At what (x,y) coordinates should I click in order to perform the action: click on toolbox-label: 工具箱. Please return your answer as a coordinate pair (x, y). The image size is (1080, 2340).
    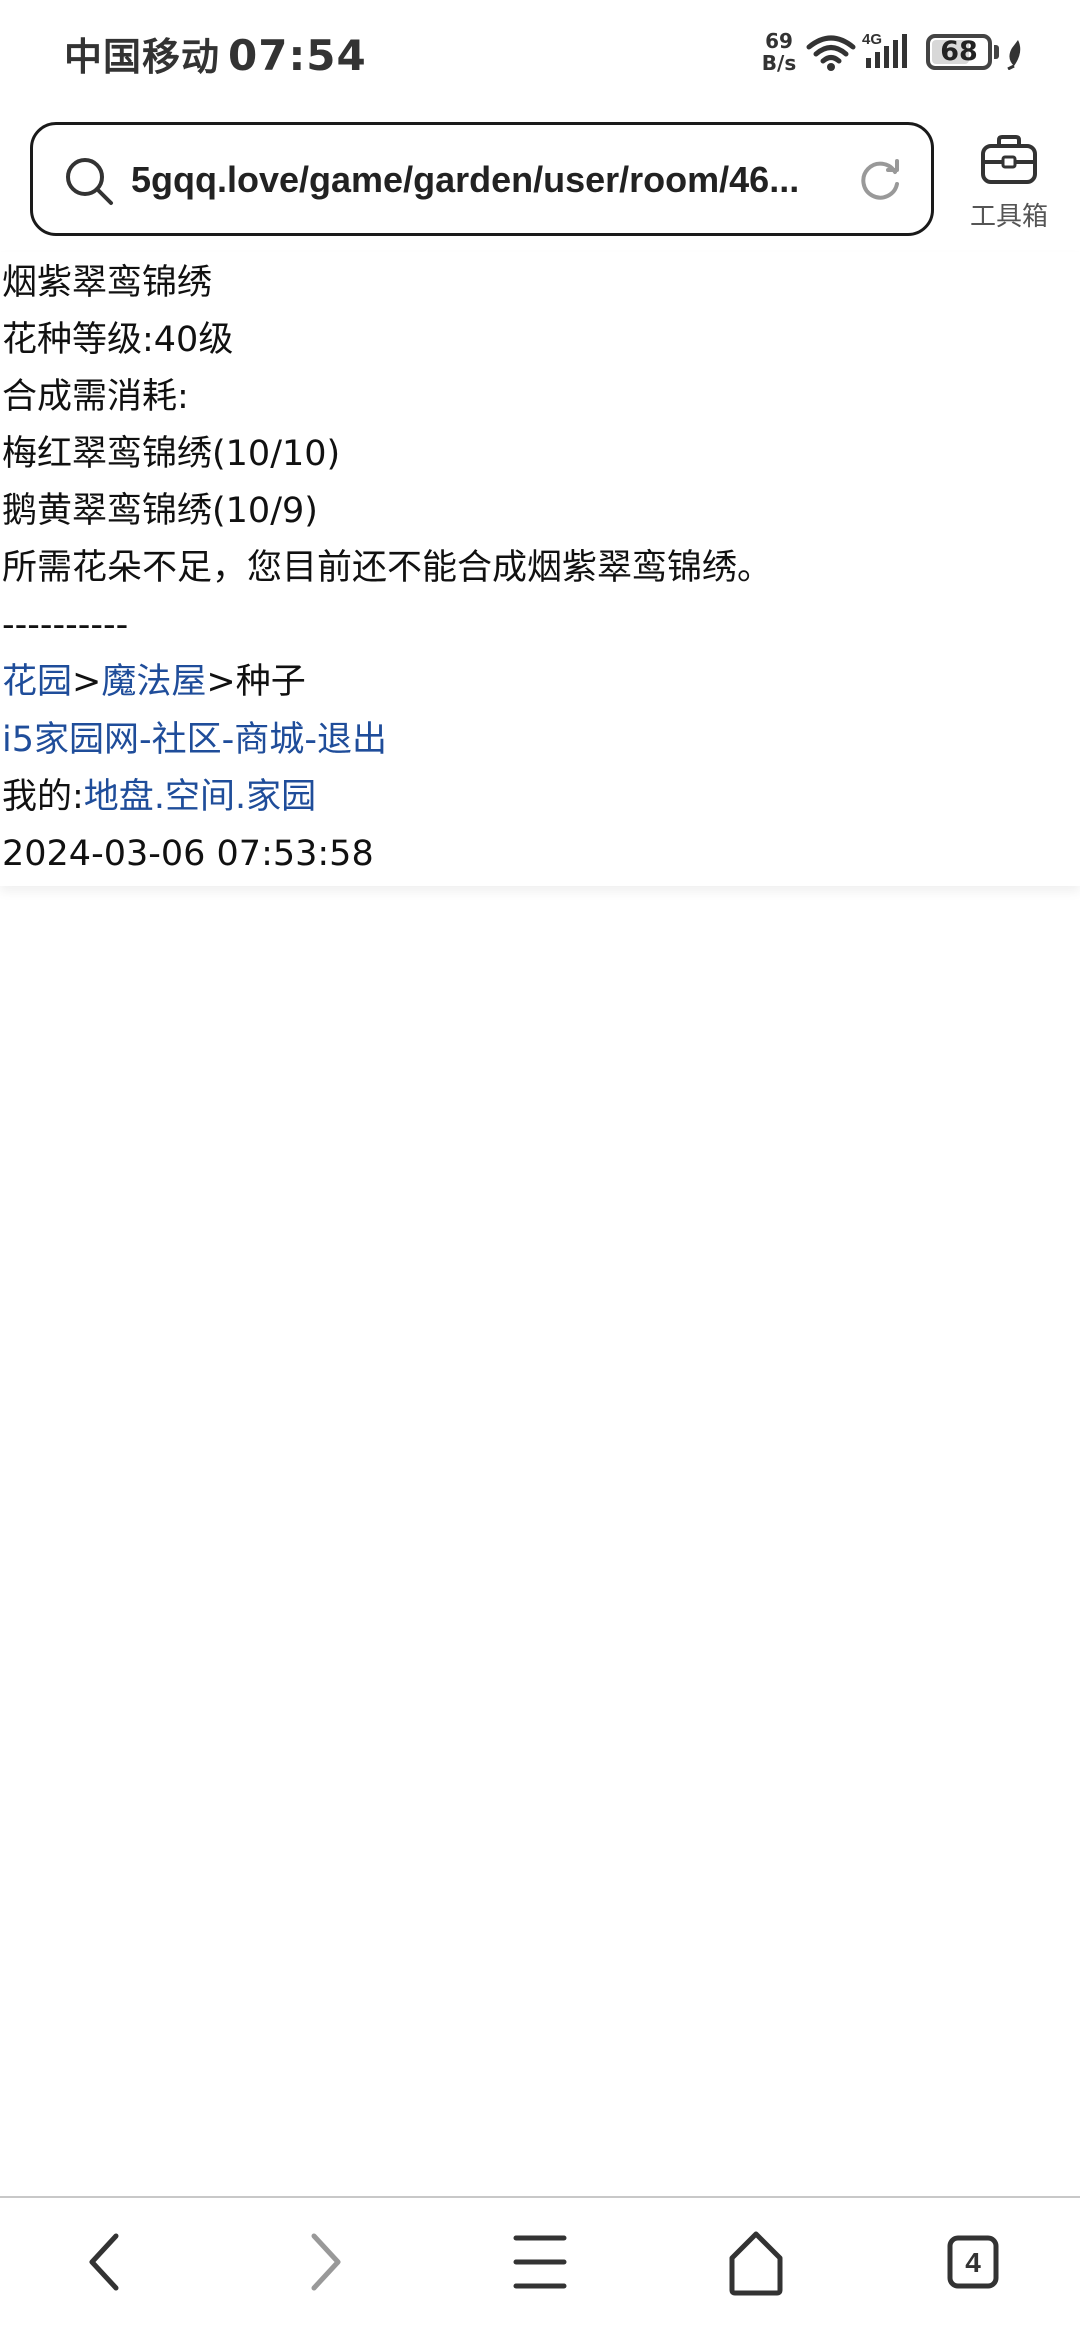
    Looking at the image, I should click on (1008, 217).